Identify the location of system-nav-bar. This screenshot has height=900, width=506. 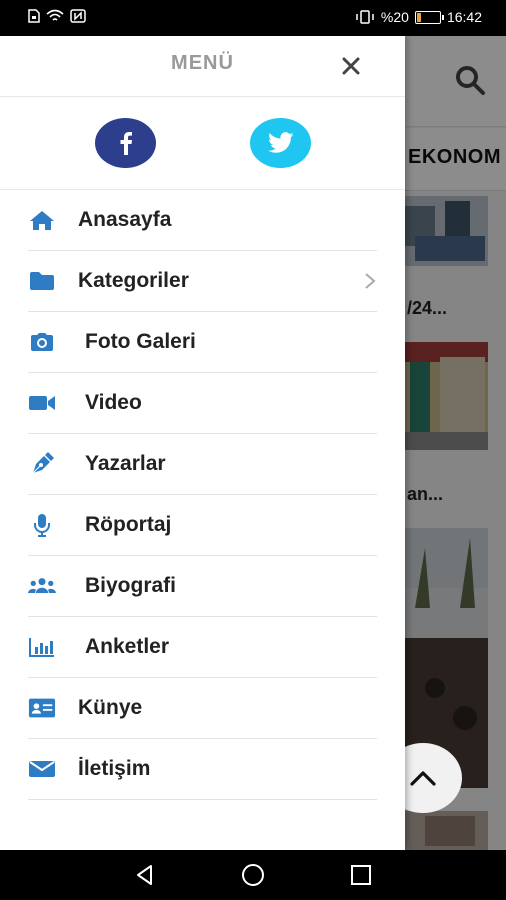
(253, 875).